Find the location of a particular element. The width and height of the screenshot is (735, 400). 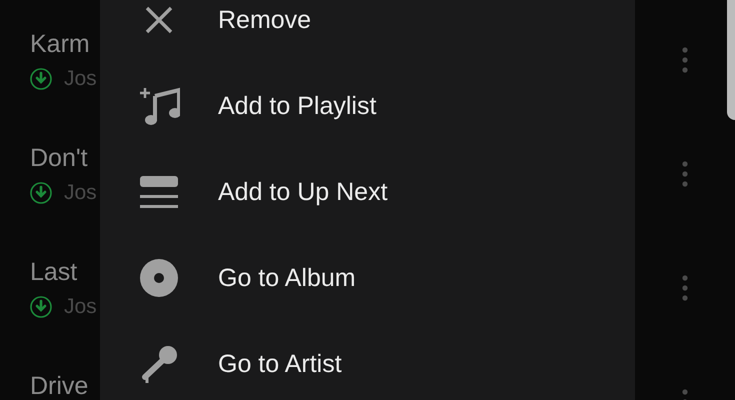

menu-item: Go to Artist is located at coordinates (367, 360).